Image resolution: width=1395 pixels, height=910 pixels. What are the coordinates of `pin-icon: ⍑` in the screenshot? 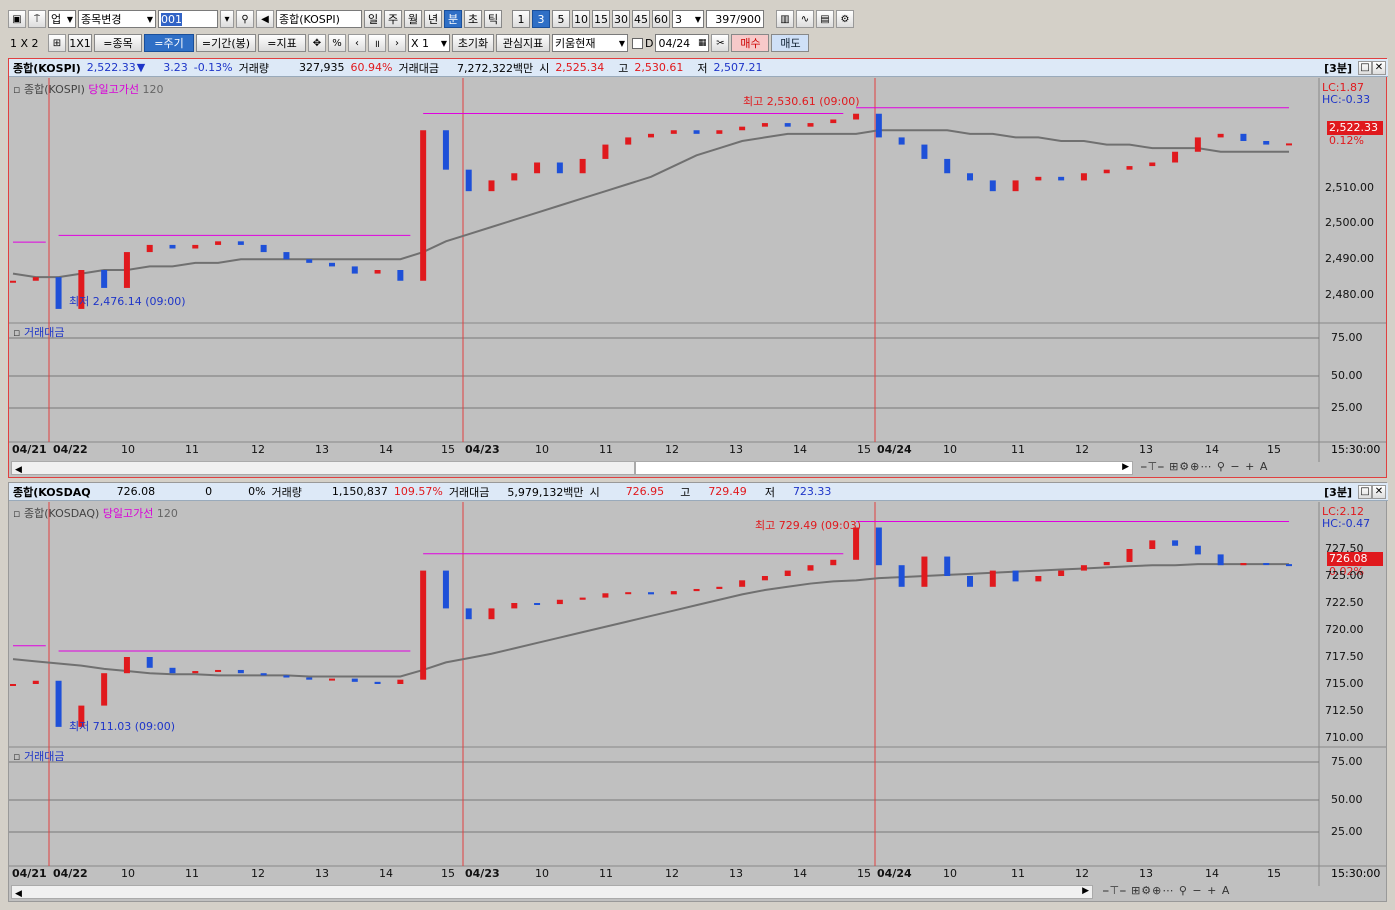 It's located at (37, 19).